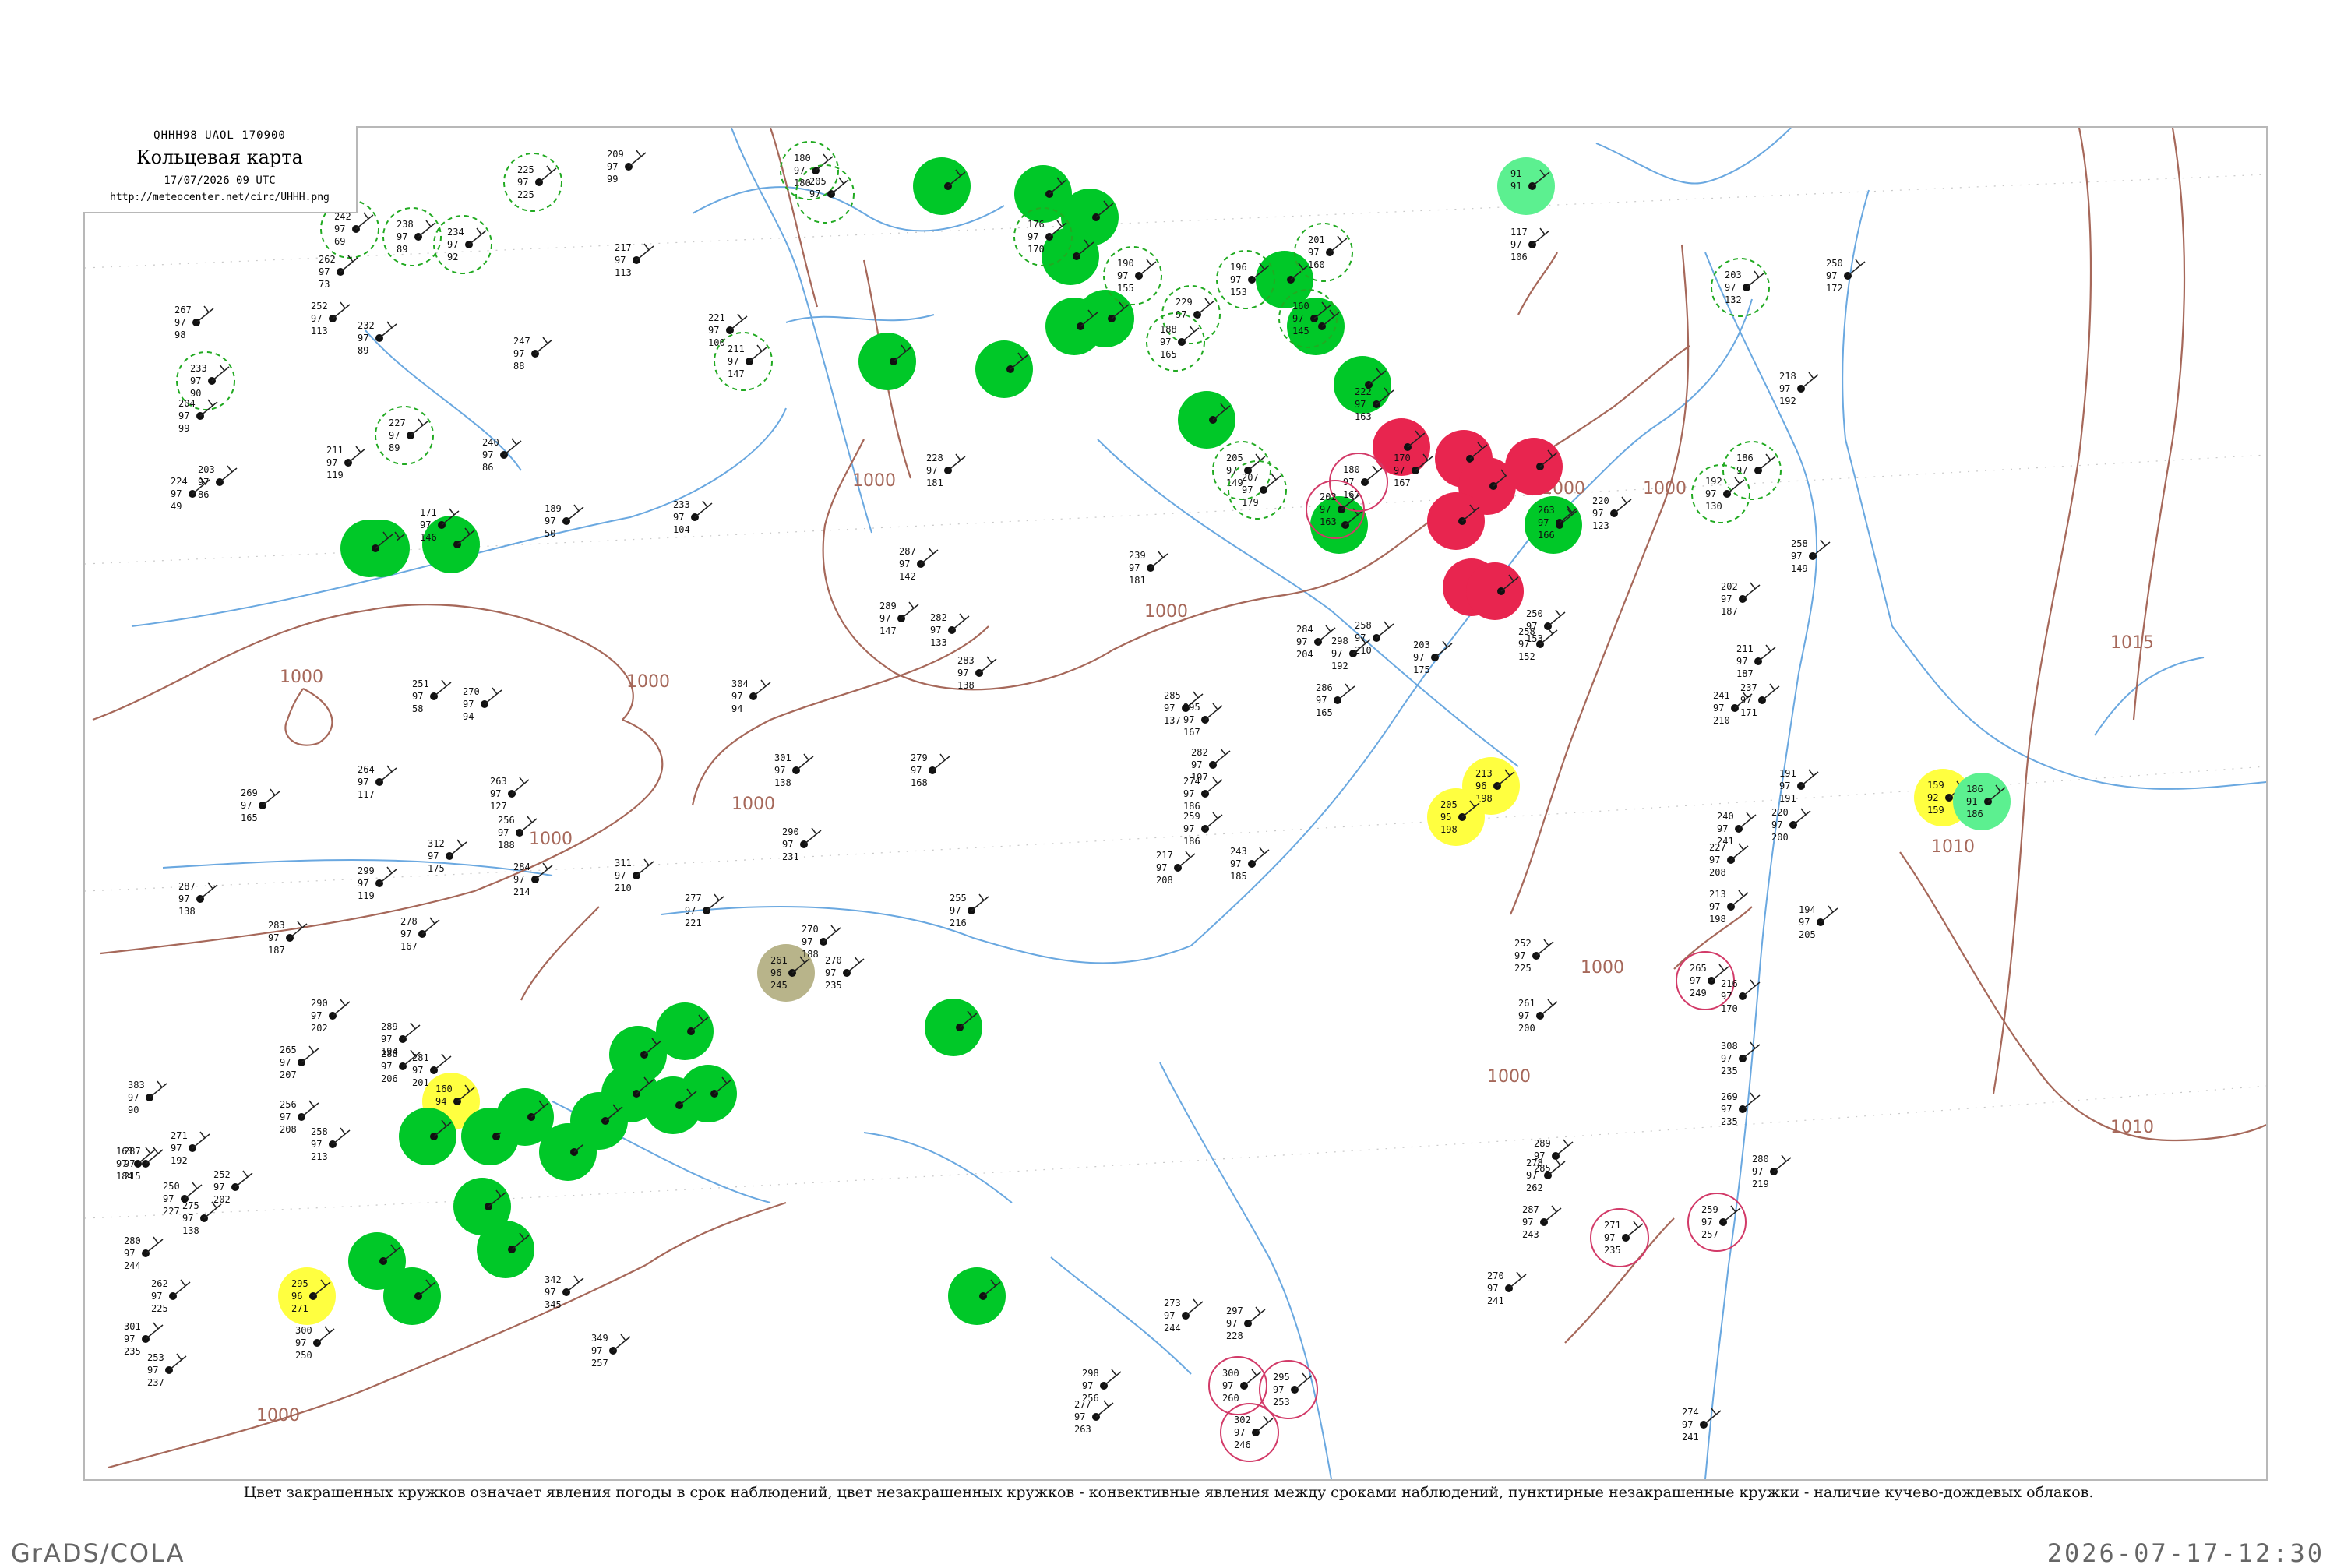 This screenshot has width=2337, height=1568. Describe the element at coordinates (1246, 1323) in the screenshot. I see `station-plot: 297 97228` at that location.